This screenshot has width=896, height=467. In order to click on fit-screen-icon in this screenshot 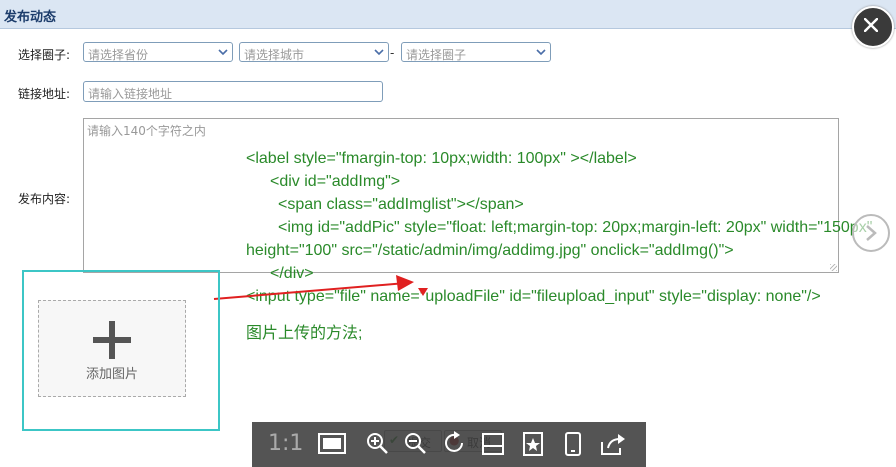, I will do `click(332, 444)`.